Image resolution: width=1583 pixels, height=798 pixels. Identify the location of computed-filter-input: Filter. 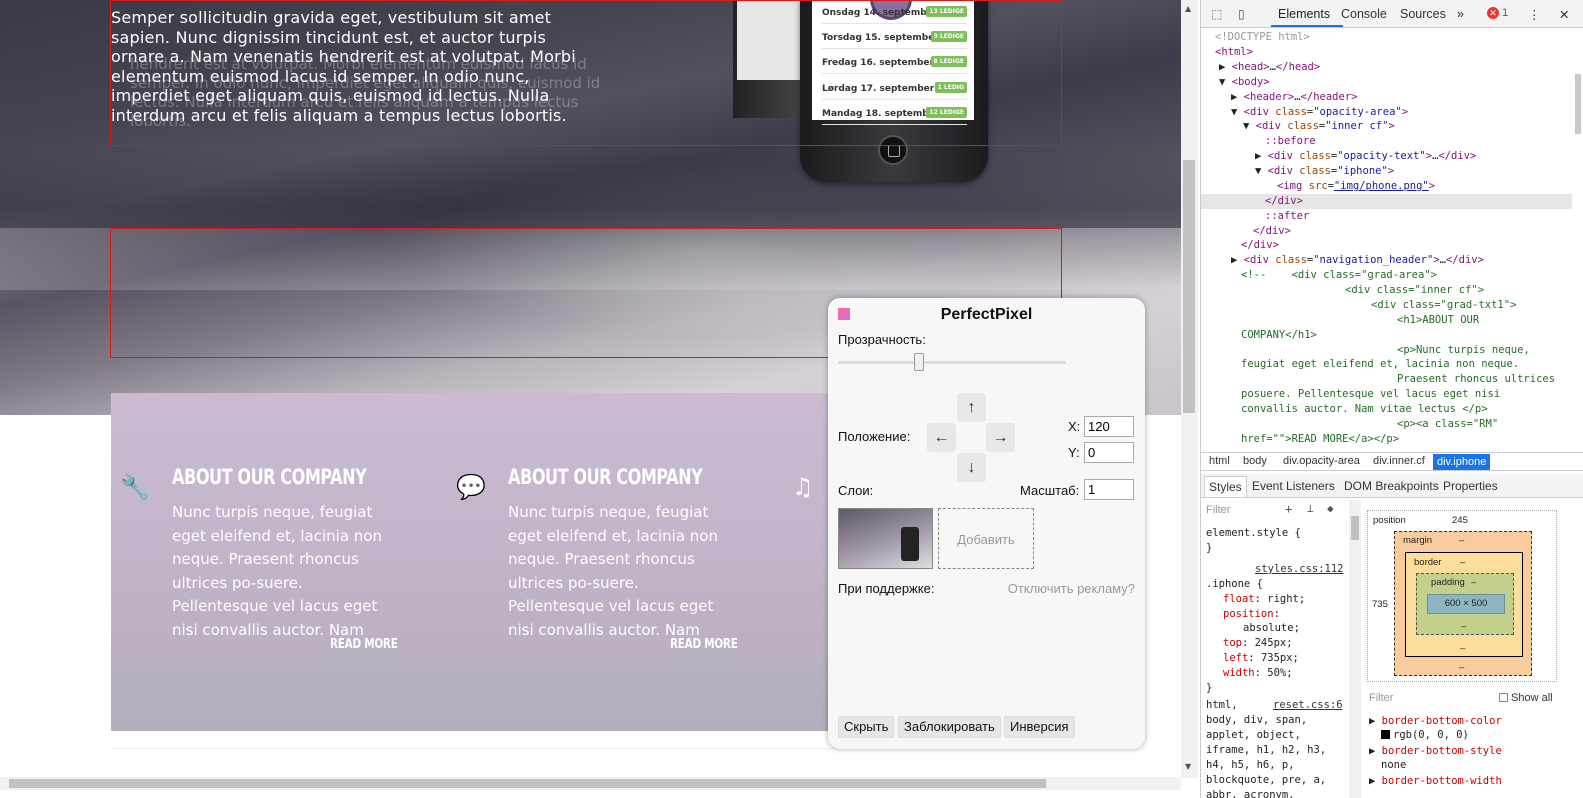
(1381, 698).